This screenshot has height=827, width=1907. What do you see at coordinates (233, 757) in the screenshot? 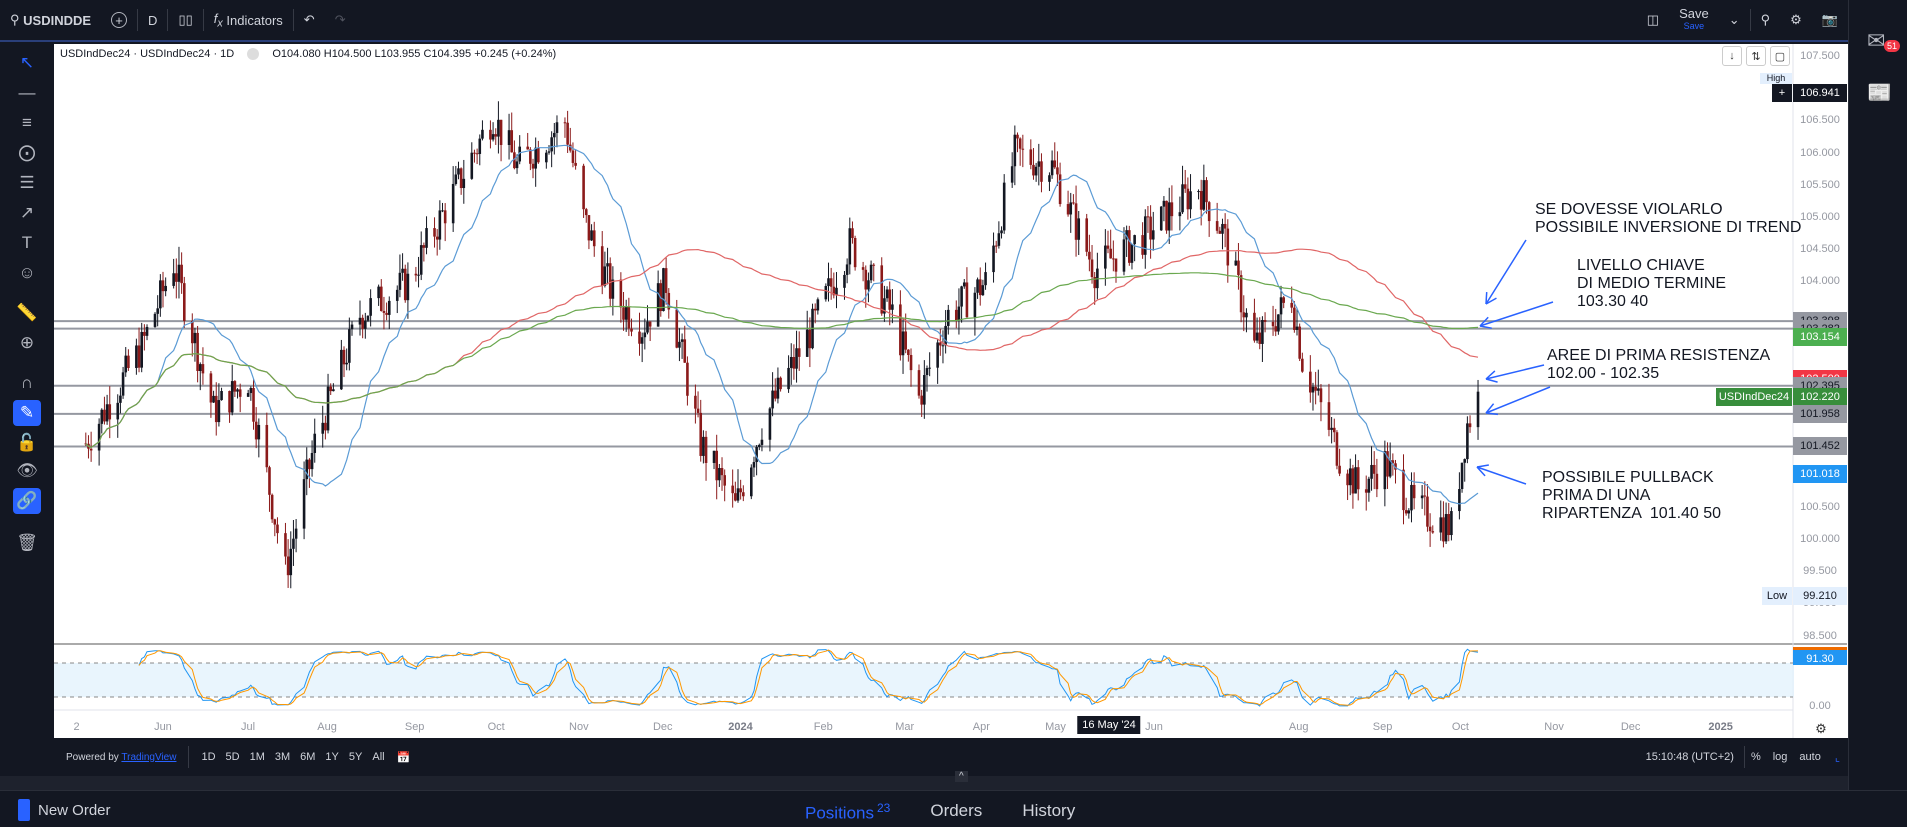
I see `range-5d: 5D` at bounding box center [233, 757].